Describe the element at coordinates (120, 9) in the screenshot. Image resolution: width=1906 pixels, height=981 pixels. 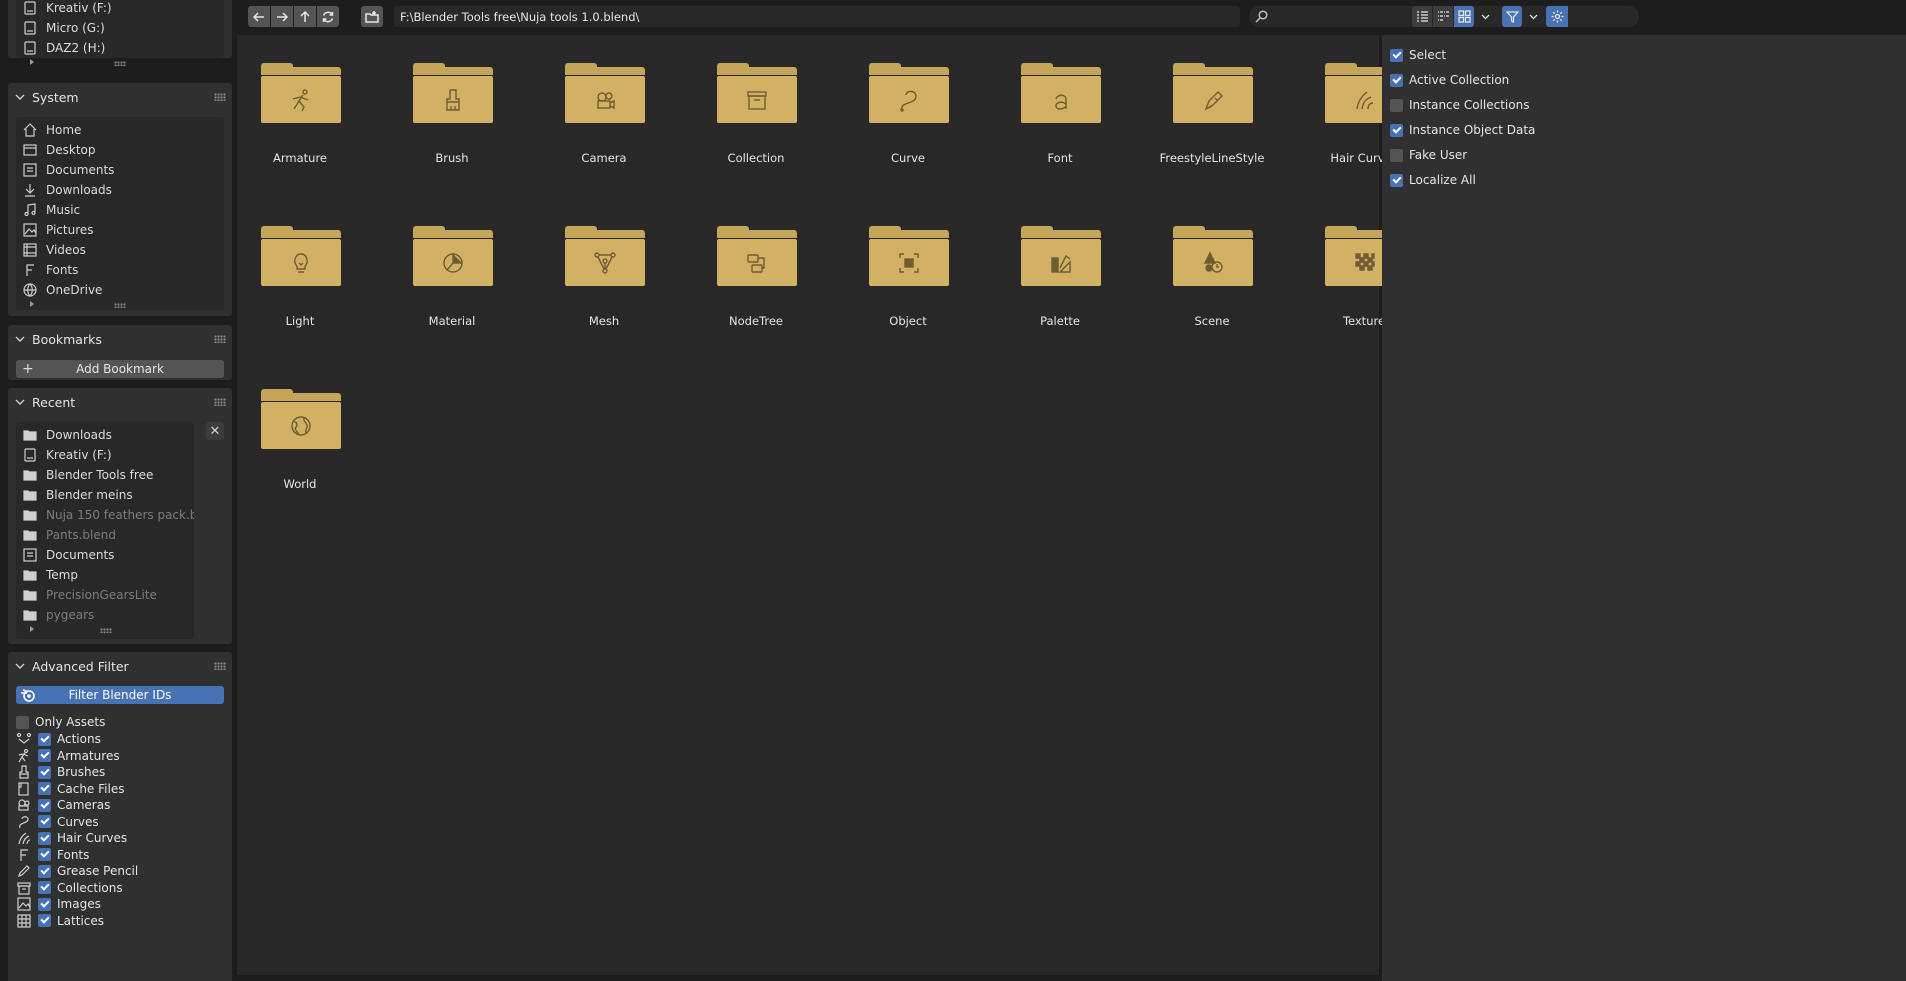
I see `volume-item: Kreativ (F:)` at that location.